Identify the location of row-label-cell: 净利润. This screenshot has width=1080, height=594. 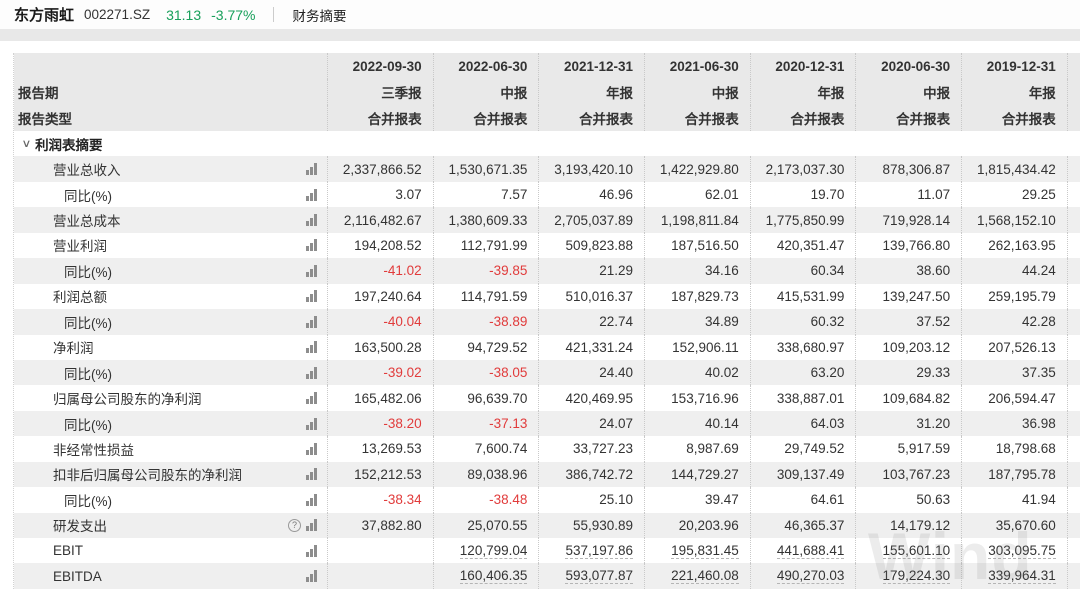
(171, 347).